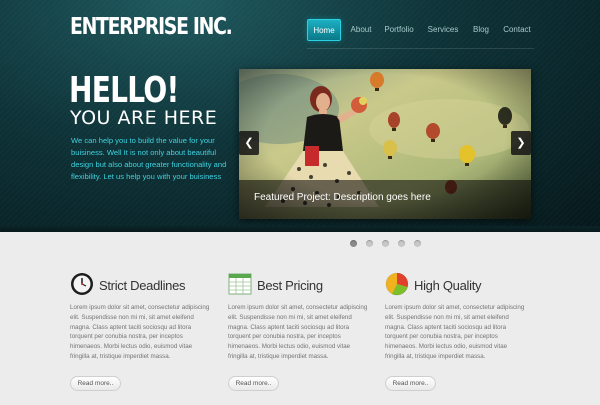 The image size is (600, 405). I want to click on feature-title: High Quality, so click(448, 285).